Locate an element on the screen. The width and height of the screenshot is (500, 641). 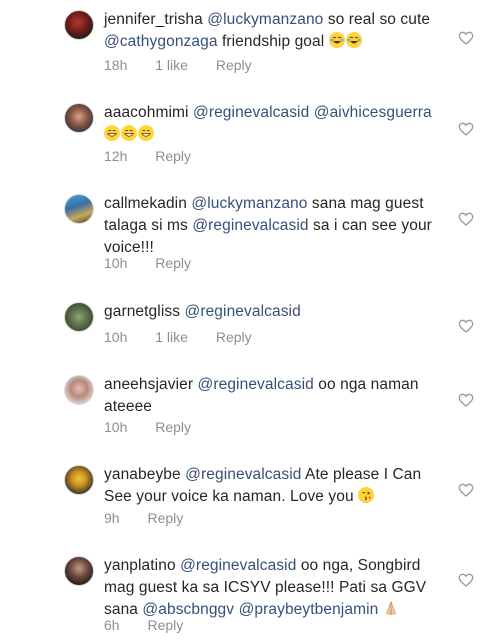
comment-username: callmekadin is located at coordinates (145, 203).